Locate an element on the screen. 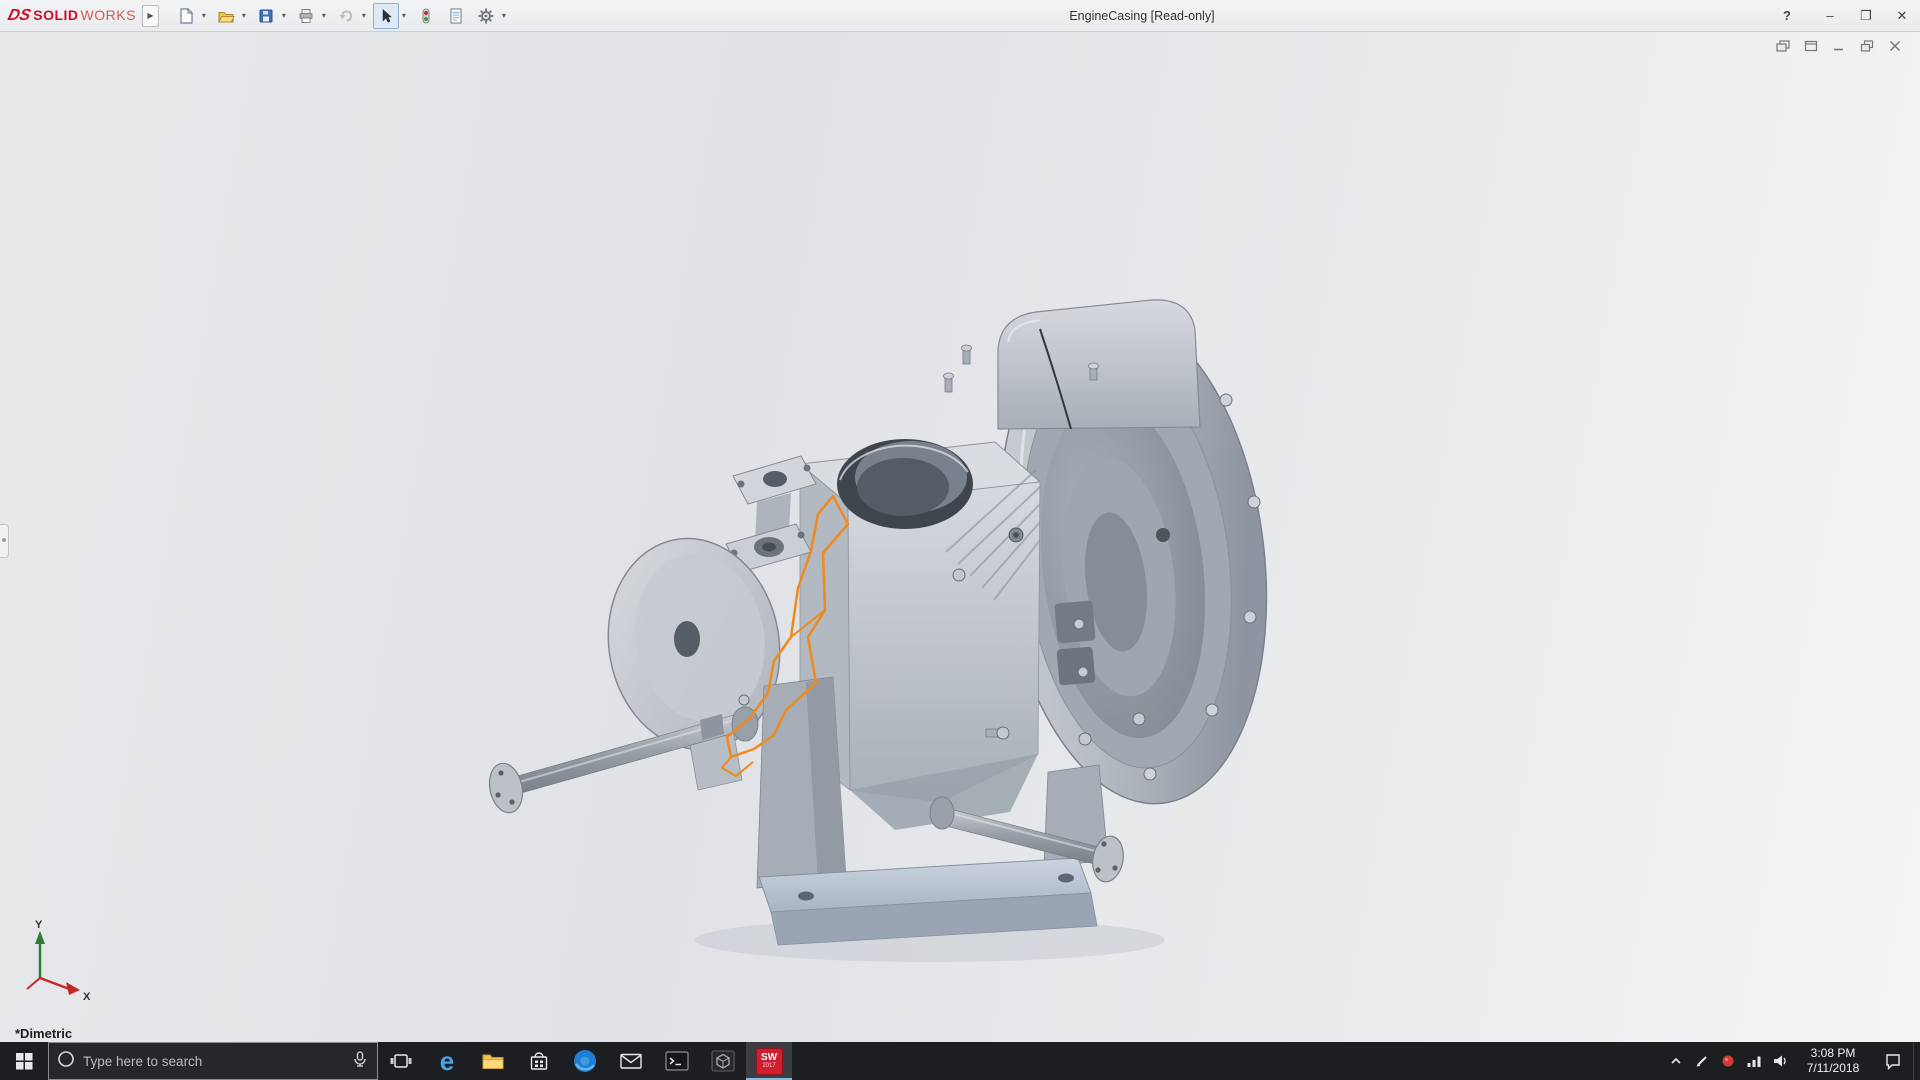 The height and width of the screenshot is (1080, 1920). z-axis-stub is located at coordinates (33, 983).